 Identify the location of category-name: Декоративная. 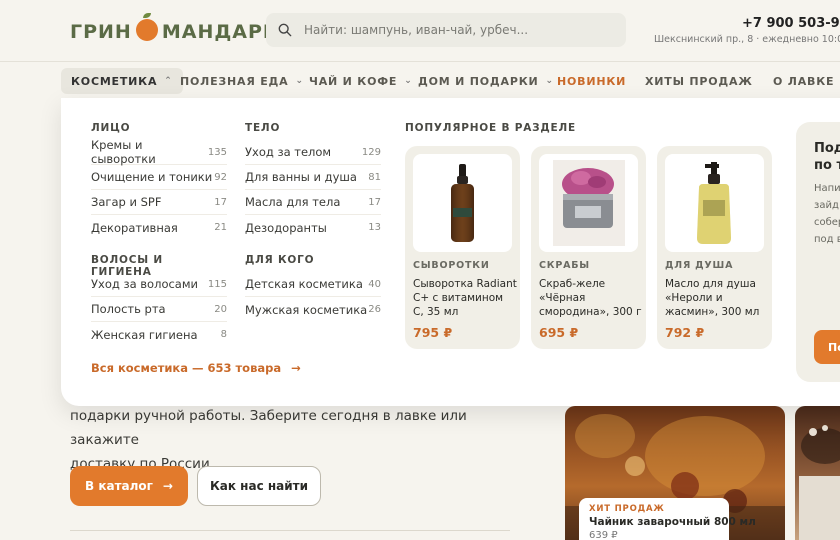
(134, 227).